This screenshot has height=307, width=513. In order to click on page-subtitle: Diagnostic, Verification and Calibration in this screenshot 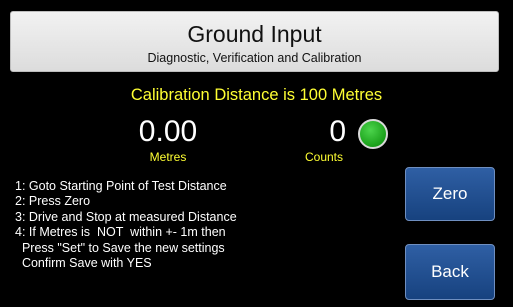, I will do `click(254, 58)`.